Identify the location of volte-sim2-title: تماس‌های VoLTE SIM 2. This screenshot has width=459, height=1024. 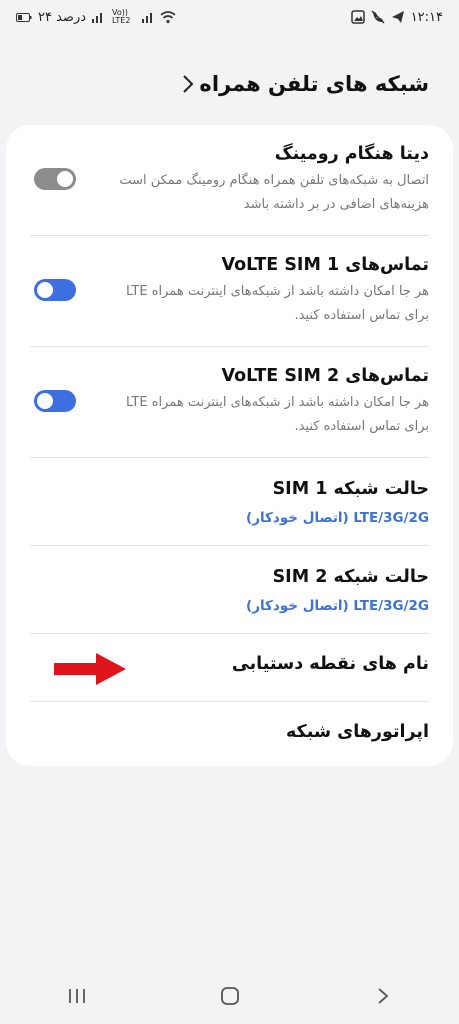
(325, 376).